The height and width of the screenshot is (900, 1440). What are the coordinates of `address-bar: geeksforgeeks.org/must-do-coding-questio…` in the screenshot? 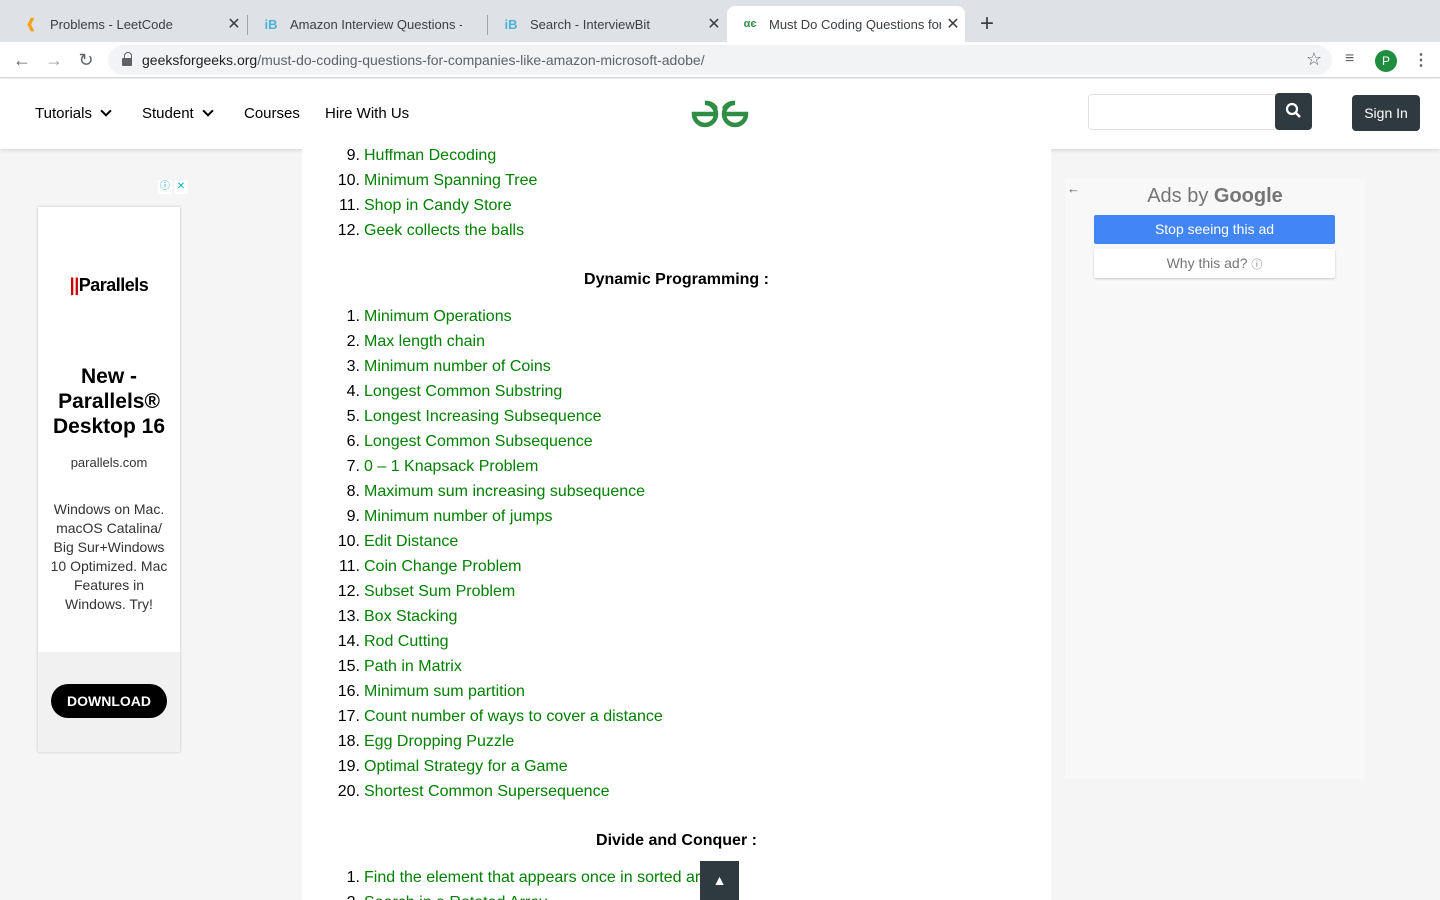 It's located at (720, 60).